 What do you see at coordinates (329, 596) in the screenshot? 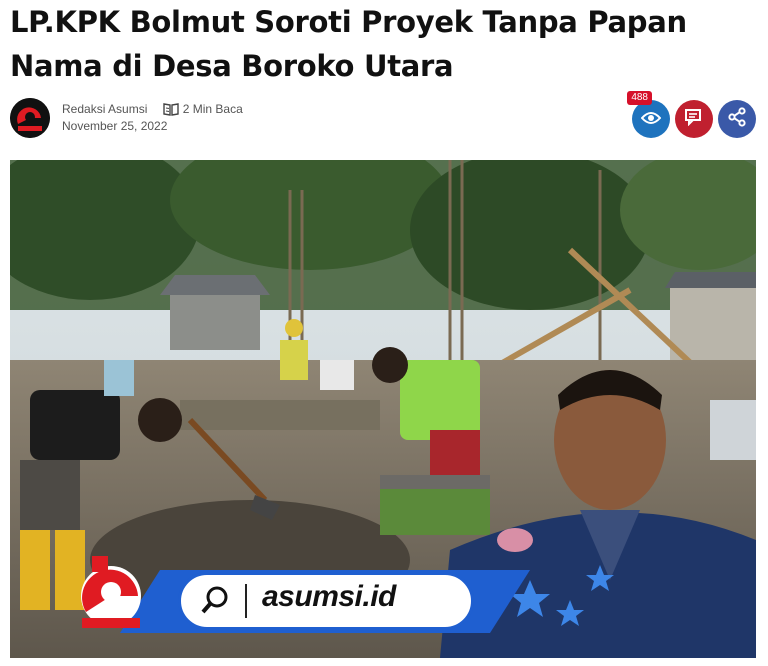
I see `watermark-text: asumsi.id` at bounding box center [329, 596].